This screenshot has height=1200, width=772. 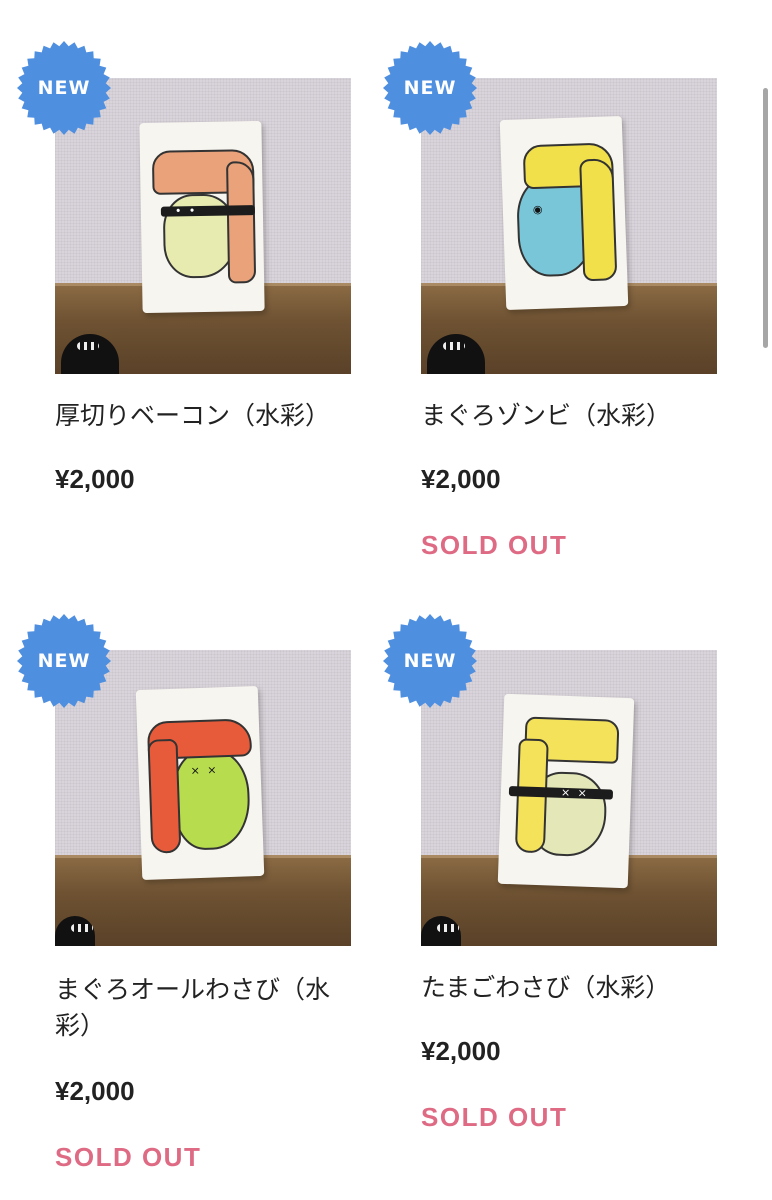 I want to click on product-title: たまごわさび（水彩）, so click(x=571, y=988).